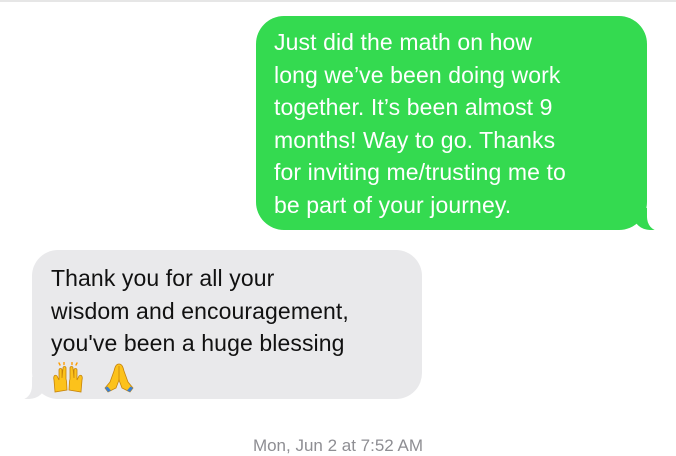 The height and width of the screenshot is (456, 676). I want to click on sent-bubble-tail-mask, so click(658, 219).